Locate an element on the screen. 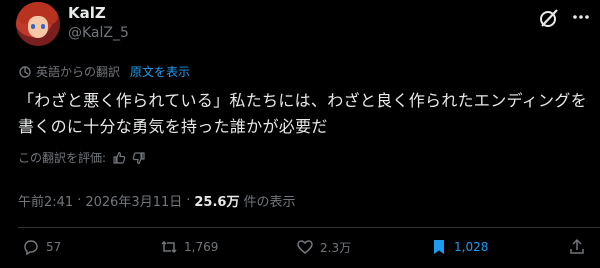 This screenshot has height=268, width=600. repost-icon is located at coordinates (169, 247).